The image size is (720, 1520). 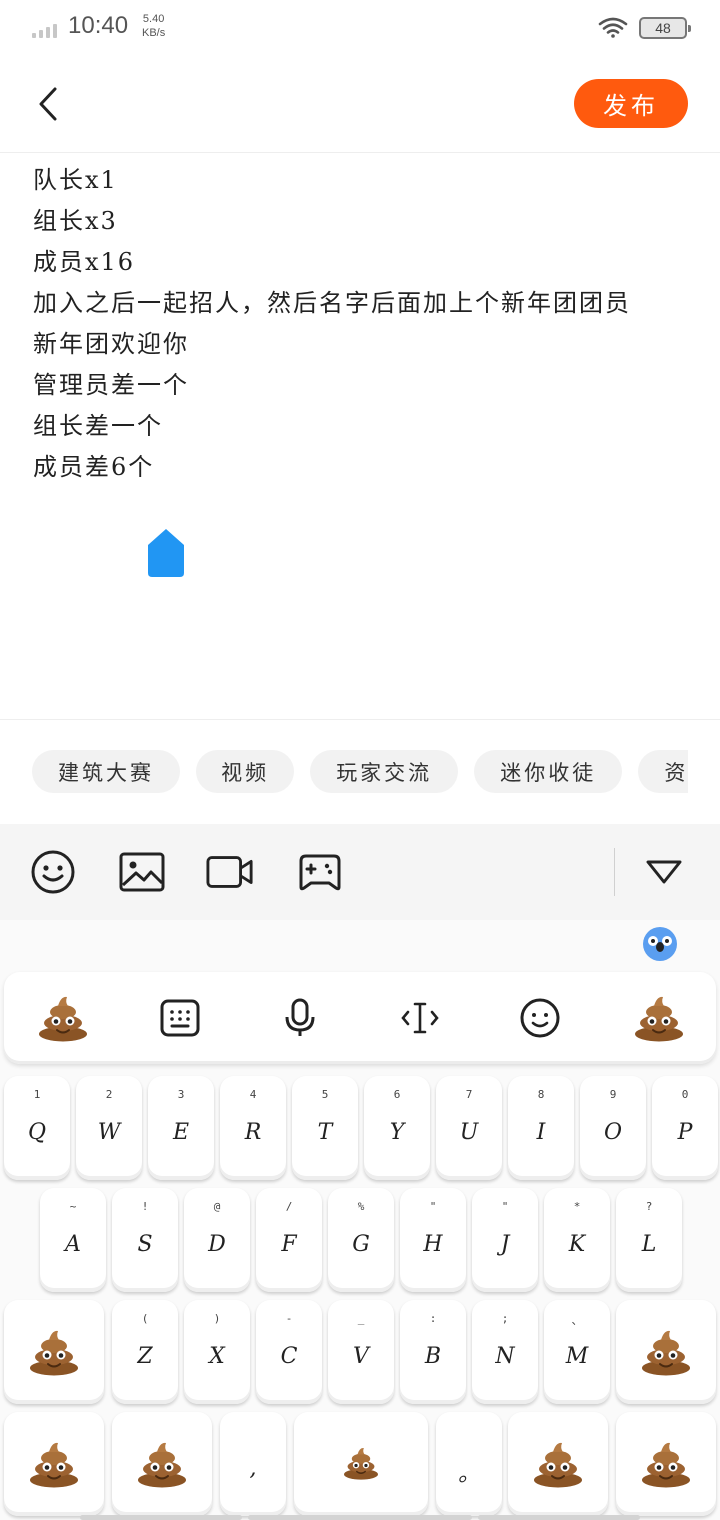 I want to click on key-label: U, so click(x=469, y=1132).